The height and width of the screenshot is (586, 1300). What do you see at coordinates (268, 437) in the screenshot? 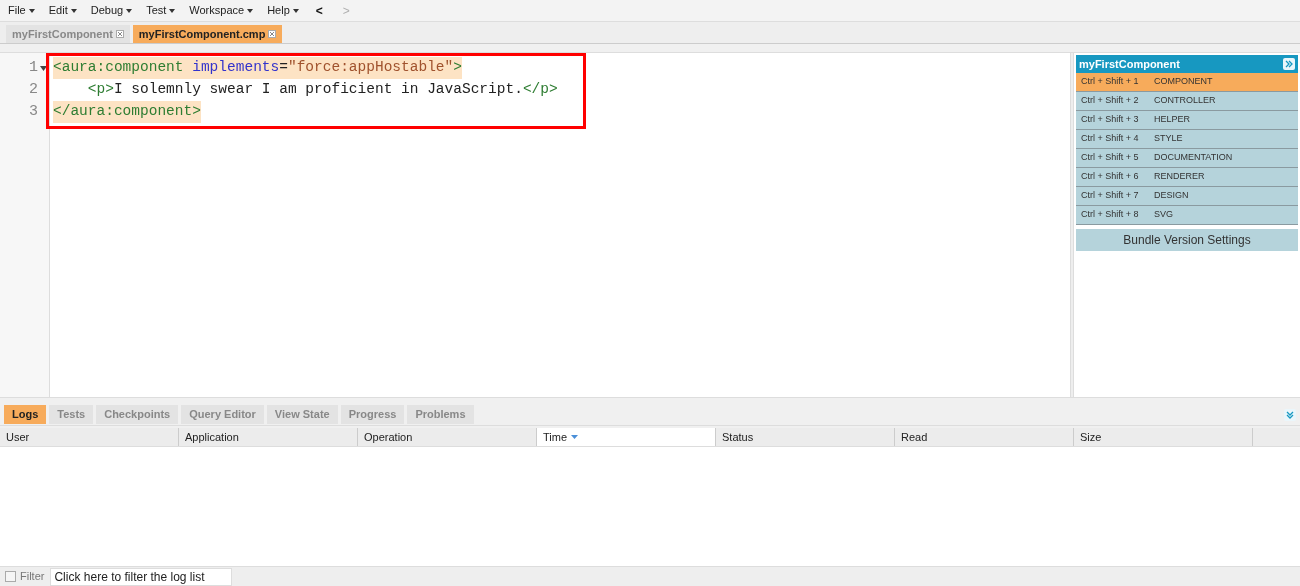
I see `column-header: Application` at bounding box center [268, 437].